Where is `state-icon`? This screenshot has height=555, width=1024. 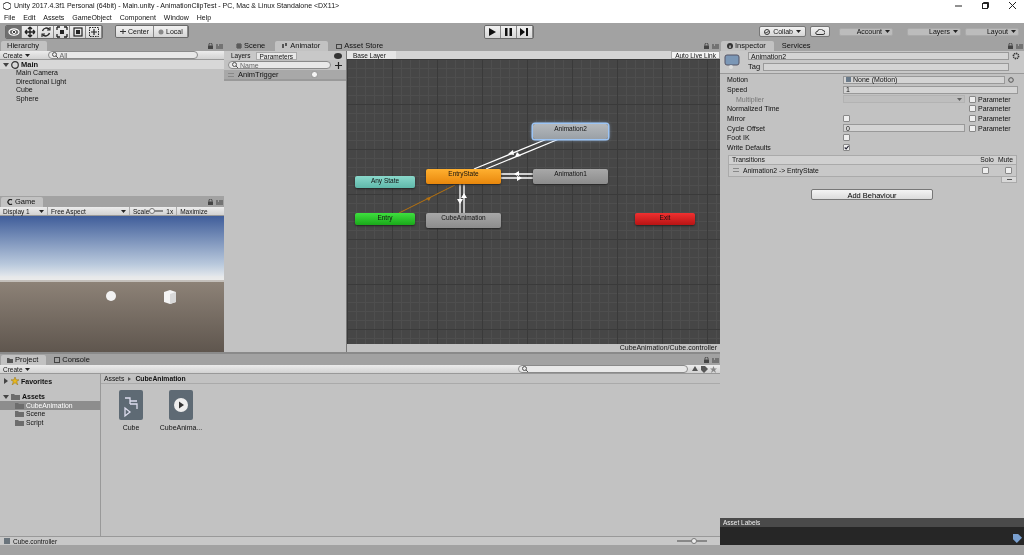 state-icon is located at coordinates (732, 61).